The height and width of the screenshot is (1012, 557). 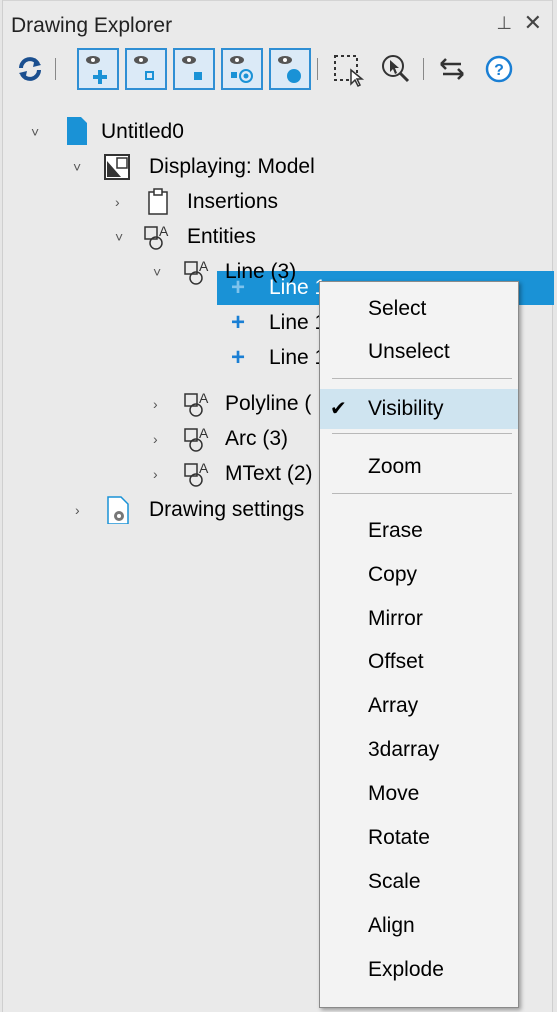 I want to click on tree-label-arc: Arc (3), so click(x=256, y=438).